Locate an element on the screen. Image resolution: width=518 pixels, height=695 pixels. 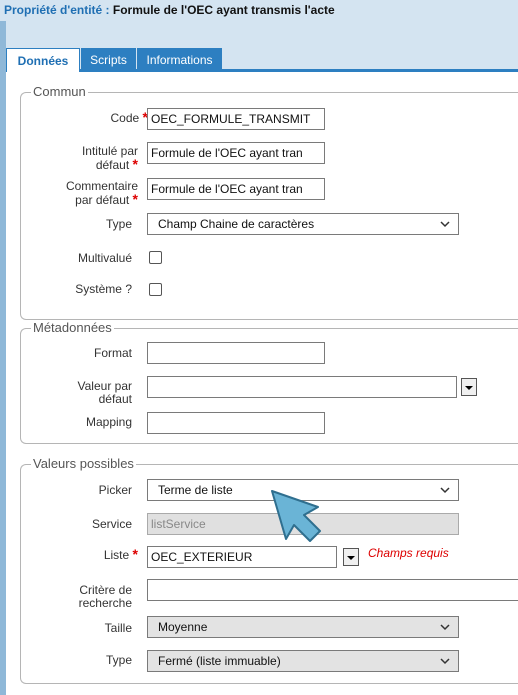
type-select-value: Champ Chaine de caractères is located at coordinates (236, 224).